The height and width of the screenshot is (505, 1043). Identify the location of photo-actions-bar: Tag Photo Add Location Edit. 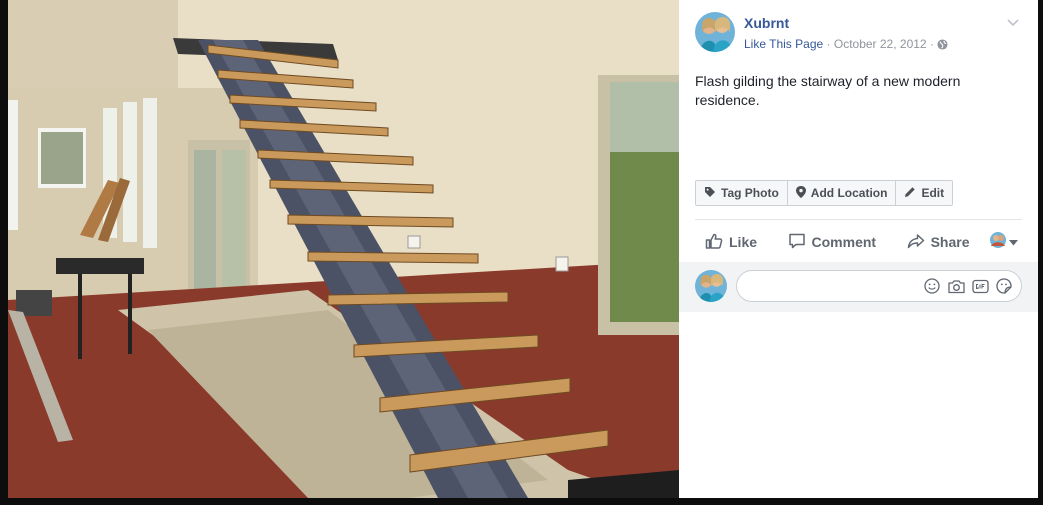
(824, 193).